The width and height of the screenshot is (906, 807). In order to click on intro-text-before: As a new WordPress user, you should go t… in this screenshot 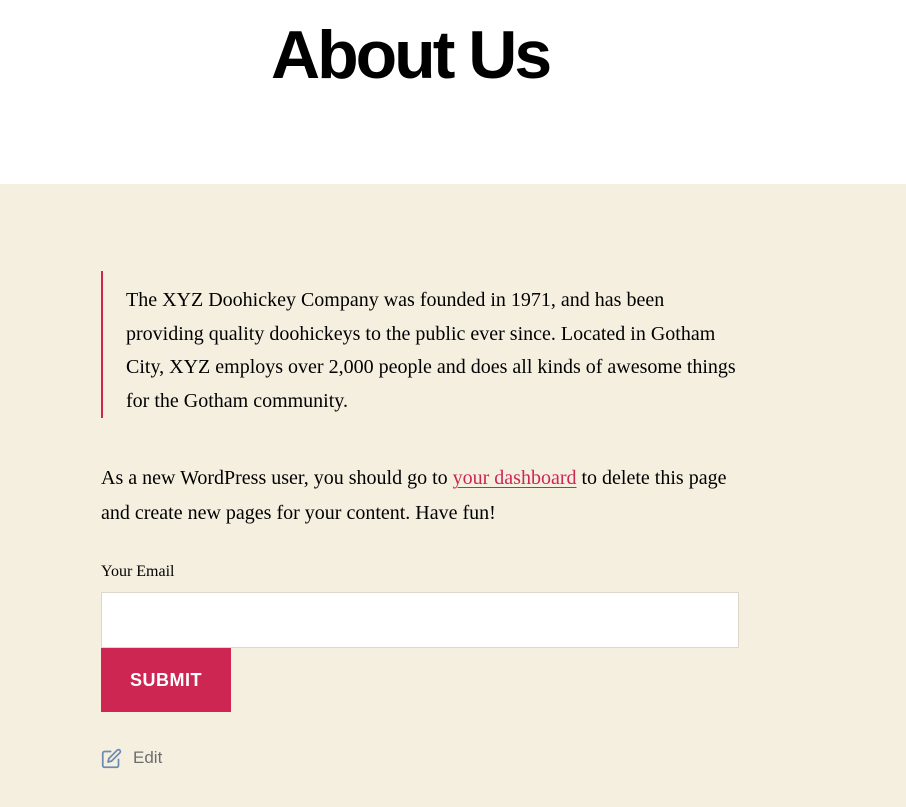, I will do `click(277, 478)`.